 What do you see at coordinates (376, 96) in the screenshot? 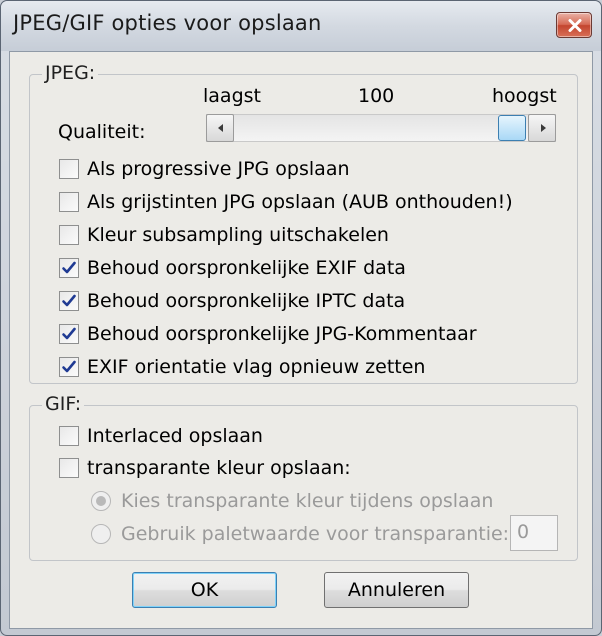
I see `quality-value: 100` at bounding box center [376, 96].